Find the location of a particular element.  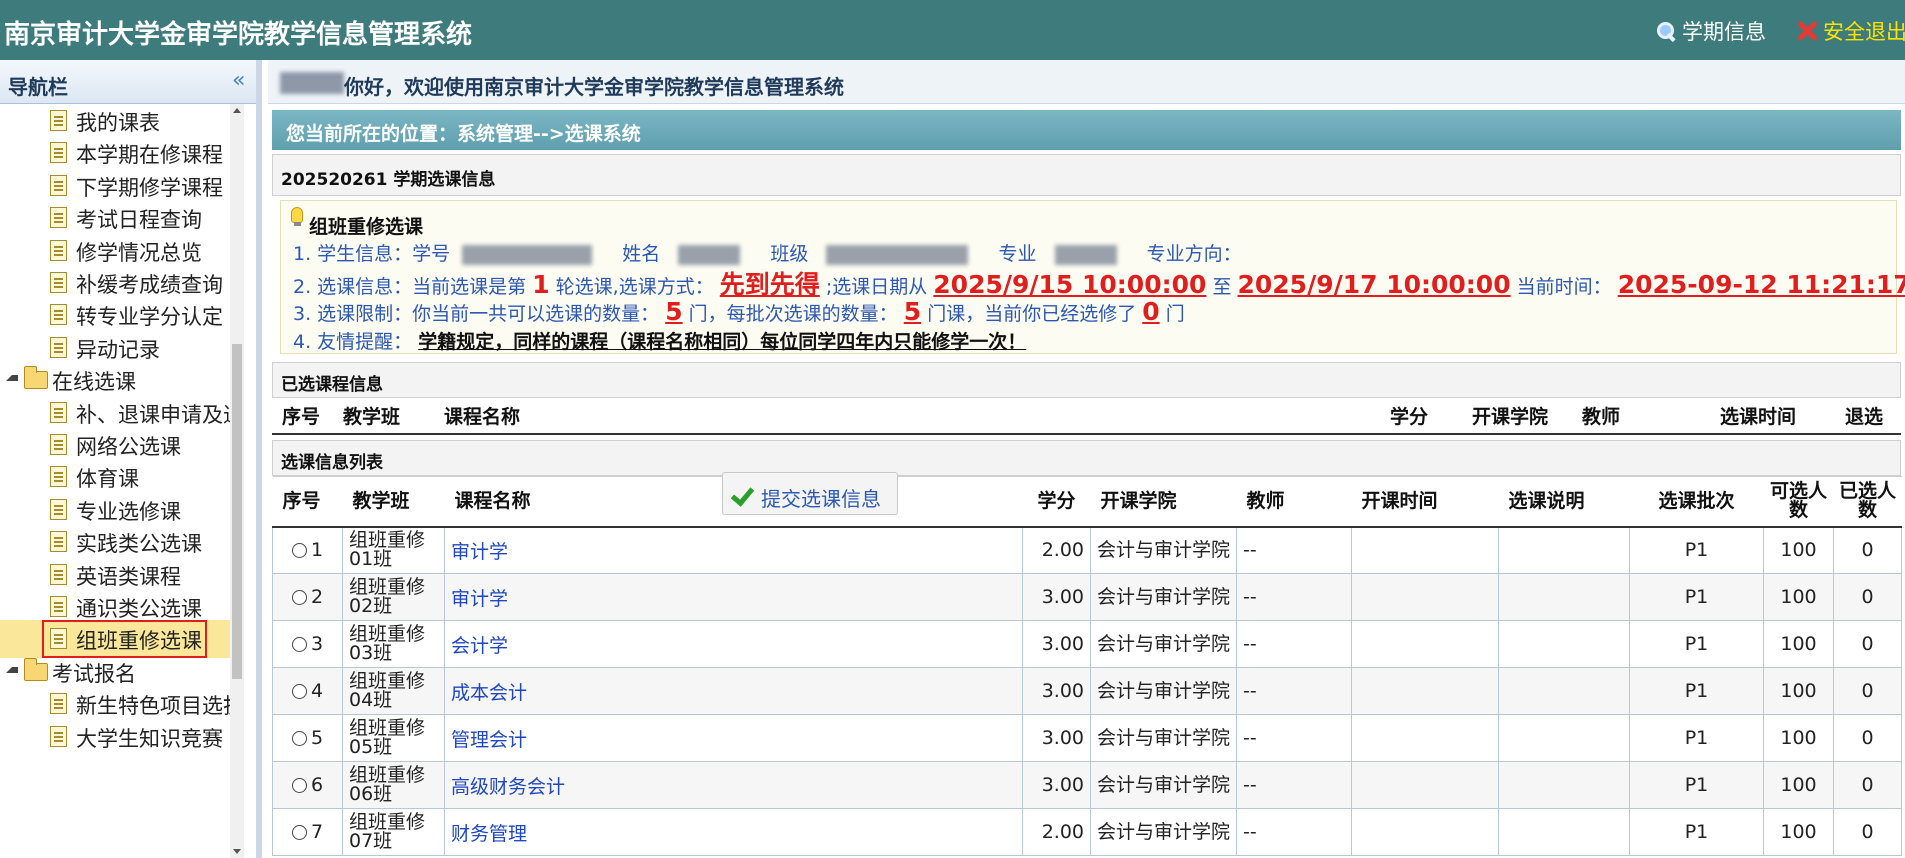

redacted-student-id is located at coordinates (527, 254).